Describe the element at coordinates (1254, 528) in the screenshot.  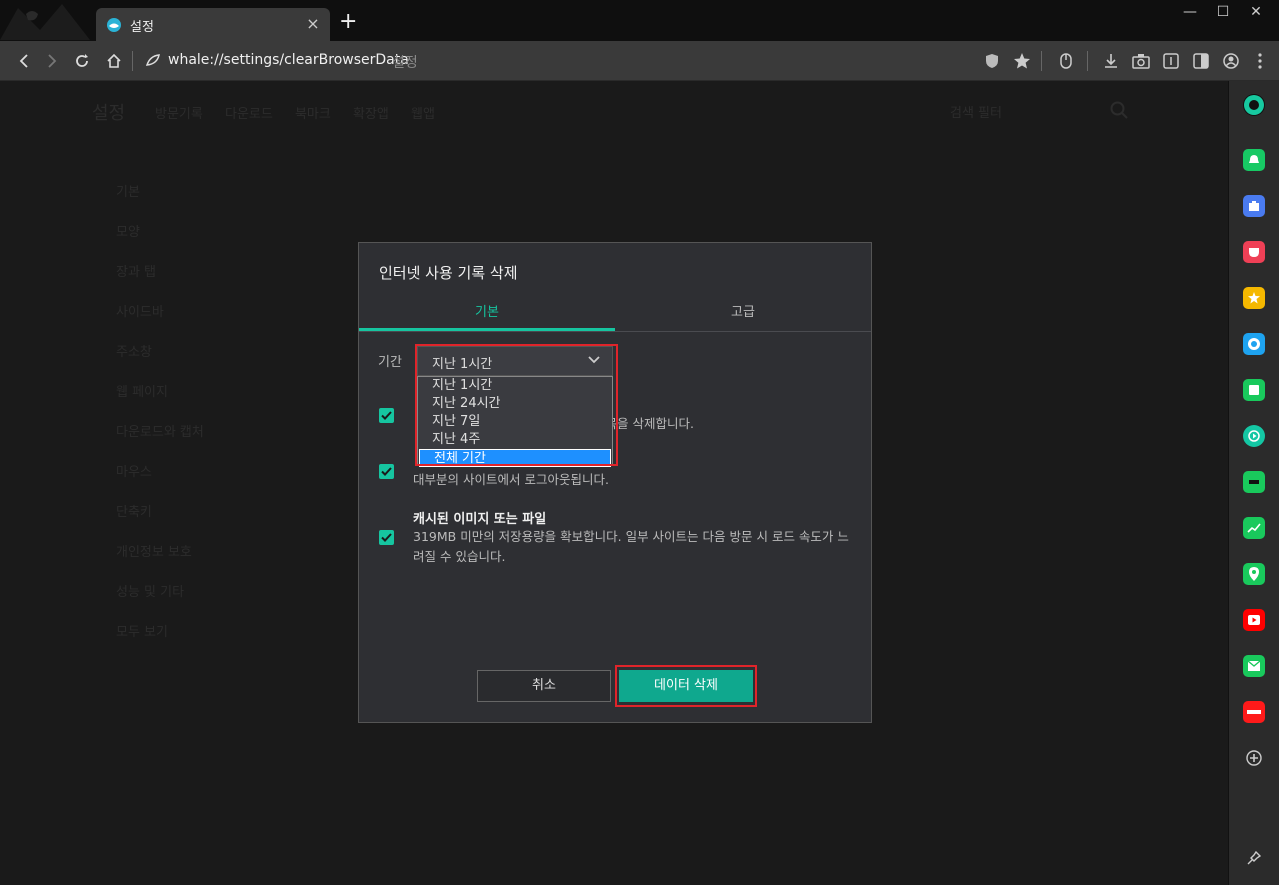
I see `finance-chart-icon` at that location.